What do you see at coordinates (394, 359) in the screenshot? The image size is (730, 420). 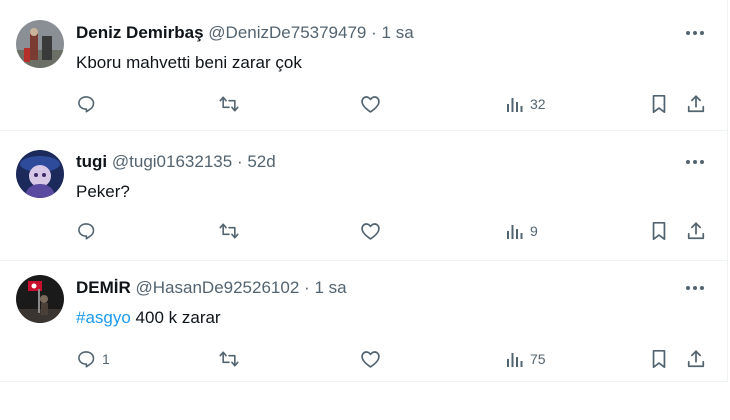 I see `tweet-actions: 1 75` at bounding box center [394, 359].